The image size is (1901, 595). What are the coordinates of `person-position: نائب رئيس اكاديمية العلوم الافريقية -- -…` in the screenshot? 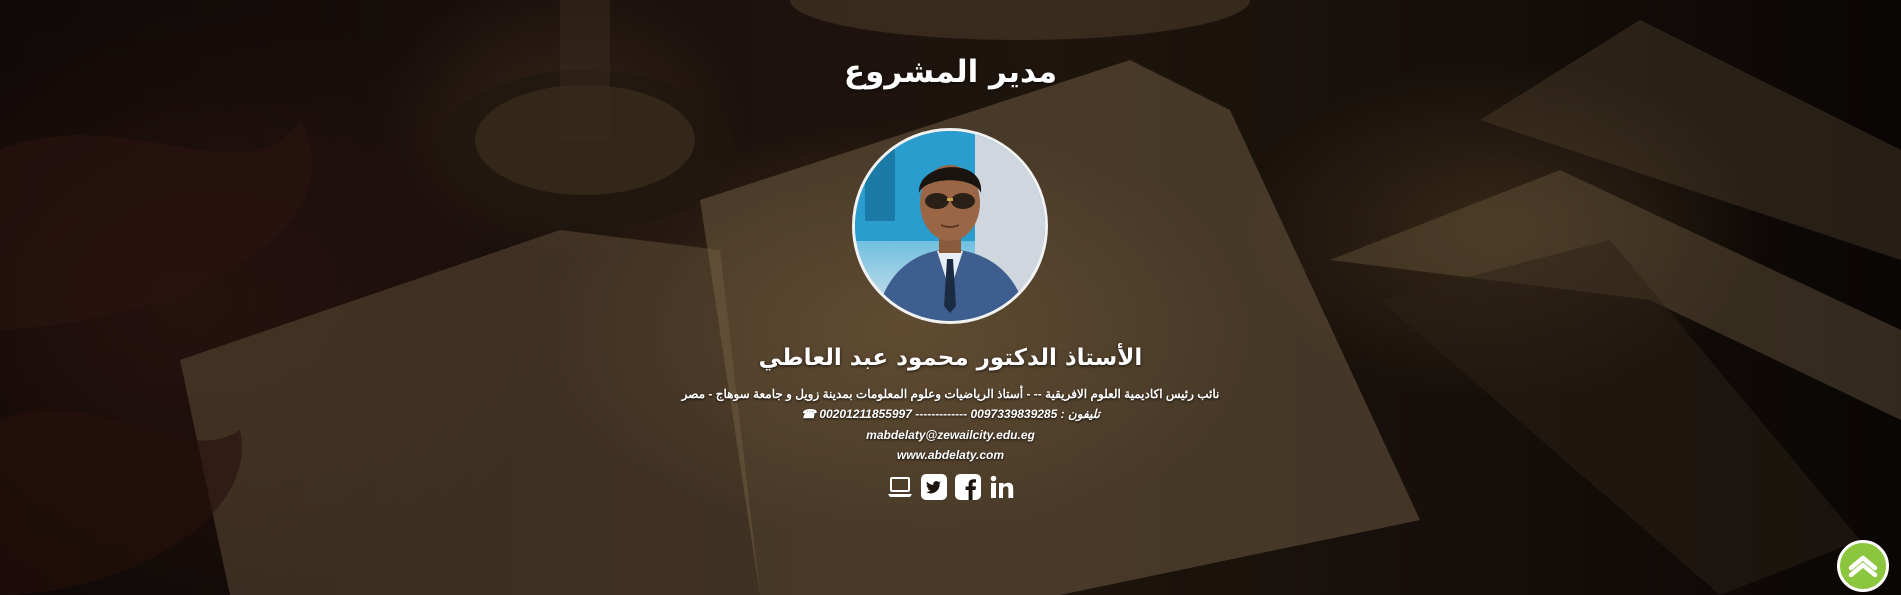 It's located at (950, 394).